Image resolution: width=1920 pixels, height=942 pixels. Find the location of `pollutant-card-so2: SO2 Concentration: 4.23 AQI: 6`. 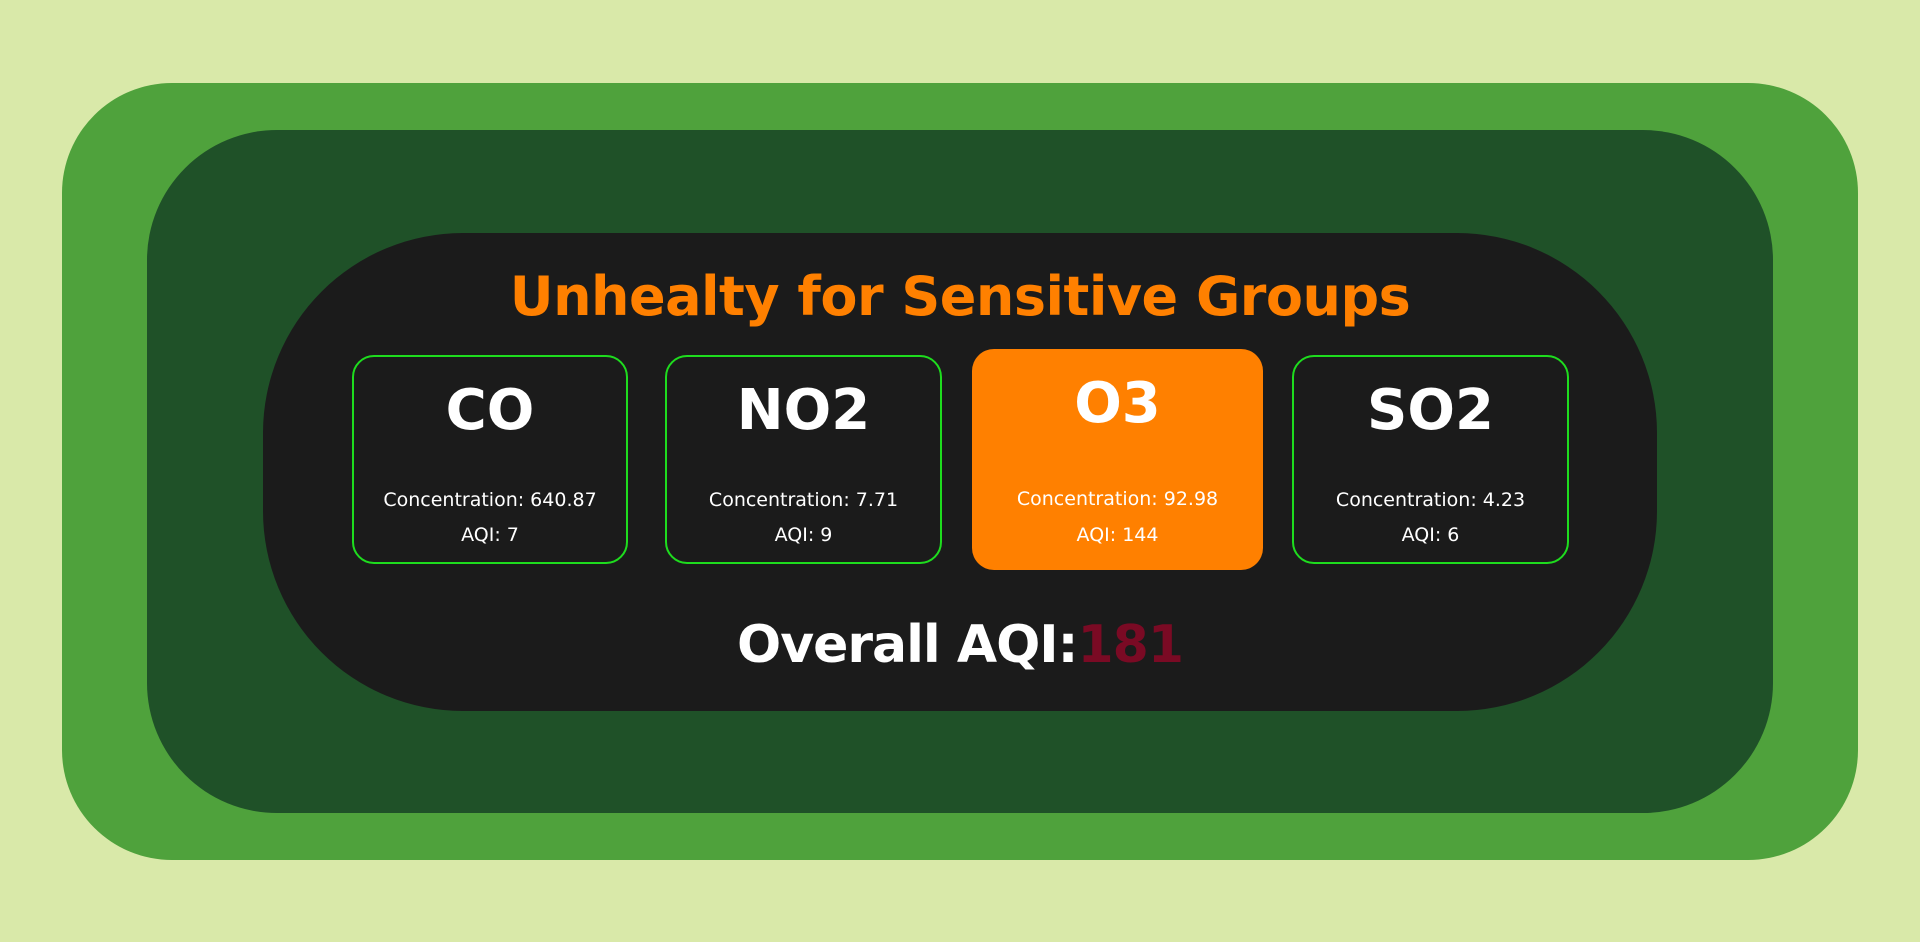

pollutant-card-so2: SO2 Concentration: 4.23 AQI: 6 is located at coordinates (1430, 459).